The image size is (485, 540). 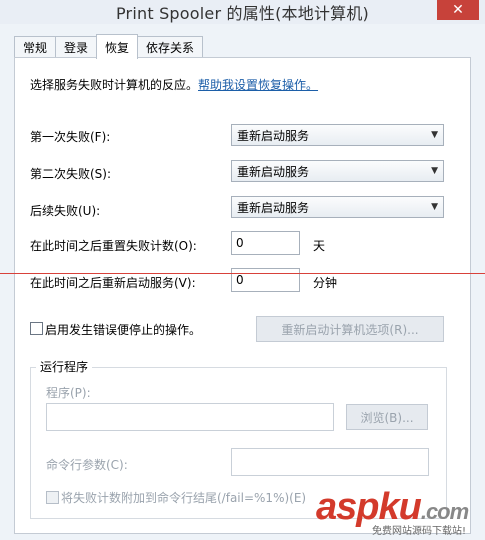 What do you see at coordinates (52, 497) in the screenshot?
I see `append-fail-count-checkbox` at bounding box center [52, 497].